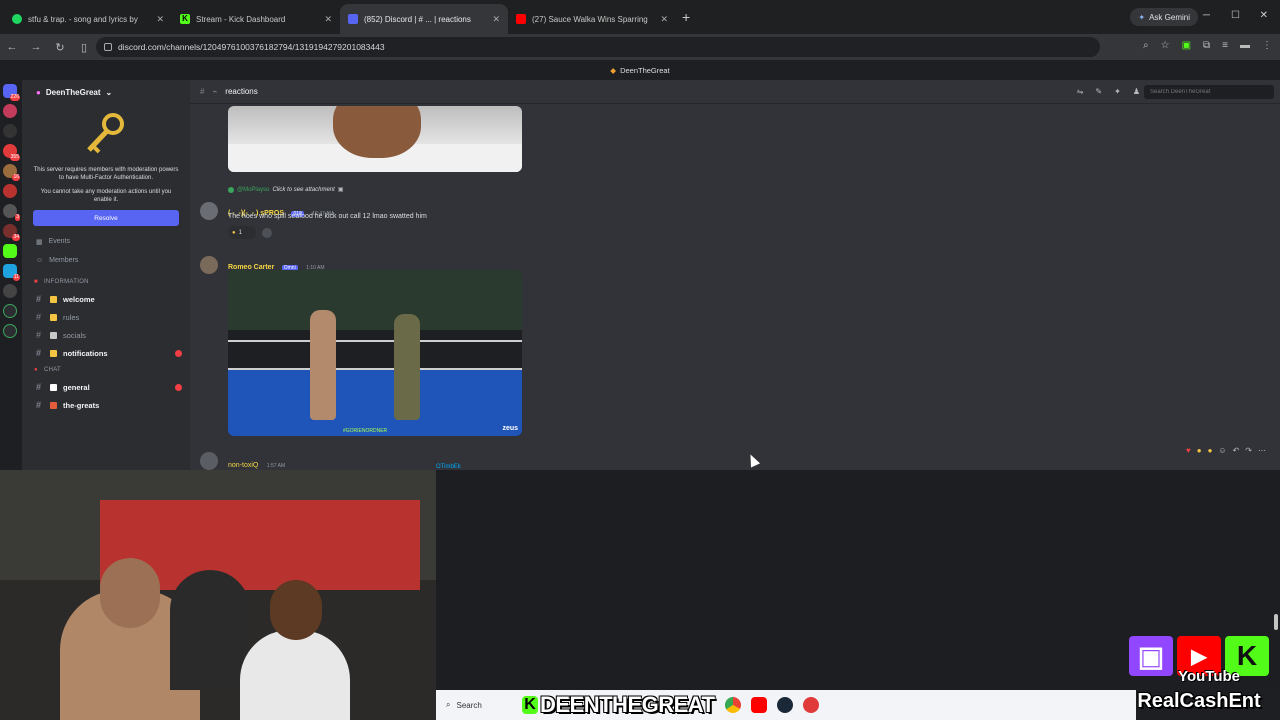 This screenshot has height=720, width=1280. Describe the element at coordinates (106, 335) in the screenshot. I see `channel-socials: # socials` at that location.